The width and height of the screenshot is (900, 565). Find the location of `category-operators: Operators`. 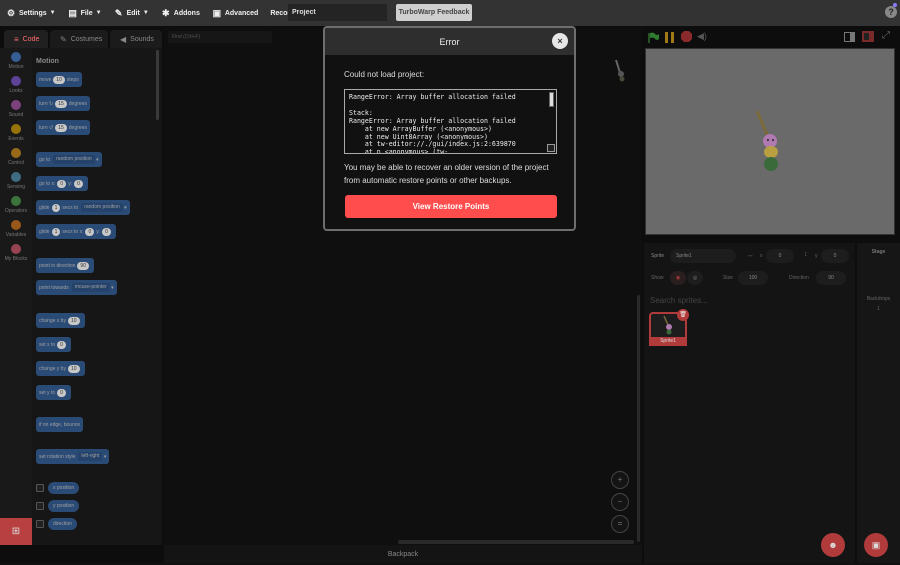

category-operators: Operators is located at coordinates (16, 205).